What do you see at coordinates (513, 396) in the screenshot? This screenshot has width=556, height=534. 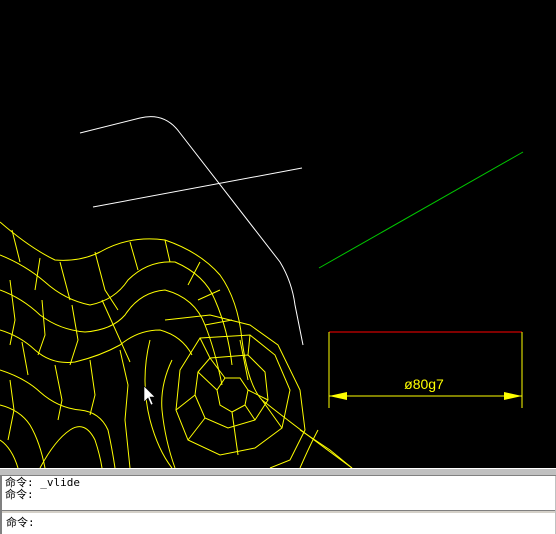 I see `dimension-arrow-right` at bounding box center [513, 396].